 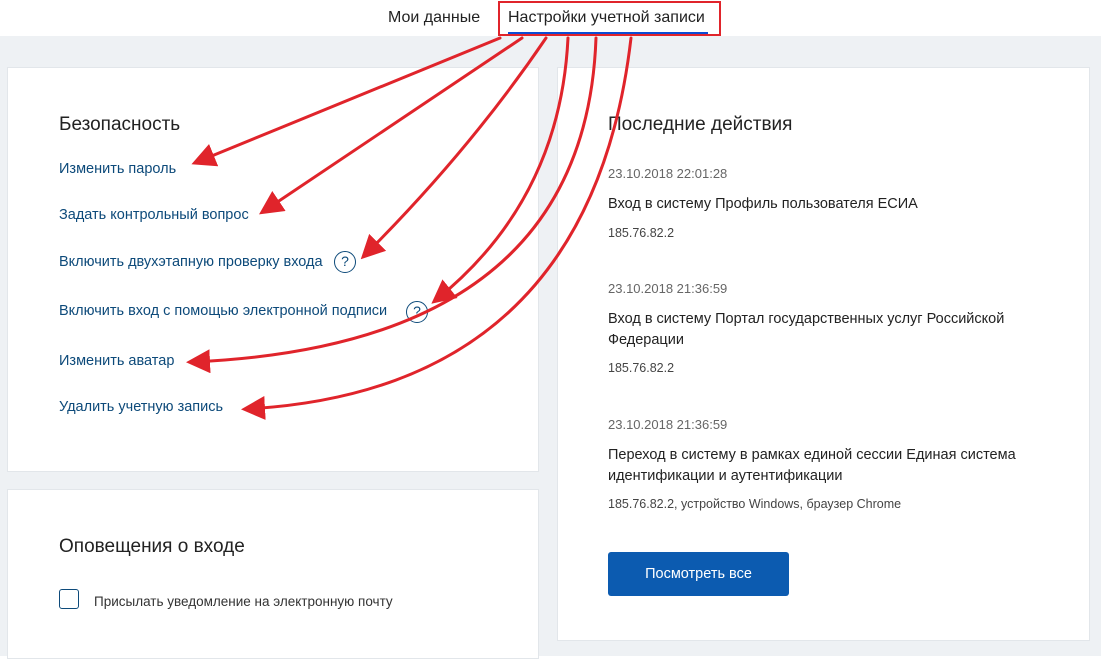 What do you see at coordinates (117, 169) in the screenshot?
I see `change-password-link: Изменить пароль` at bounding box center [117, 169].